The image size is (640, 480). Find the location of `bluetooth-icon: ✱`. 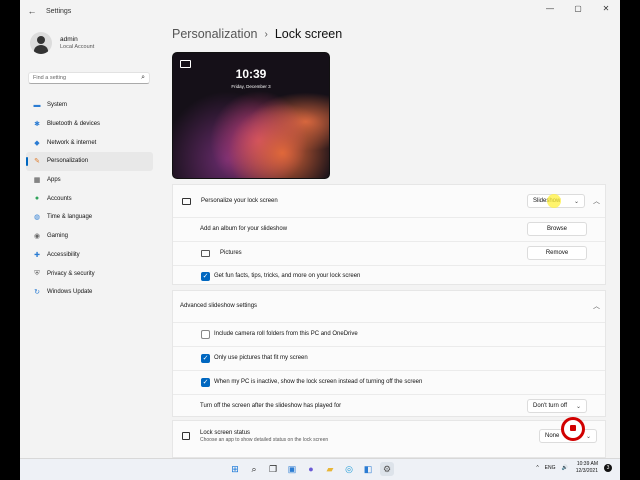

bluetooth-icon: ✱ is located at coordinates (37, 125).